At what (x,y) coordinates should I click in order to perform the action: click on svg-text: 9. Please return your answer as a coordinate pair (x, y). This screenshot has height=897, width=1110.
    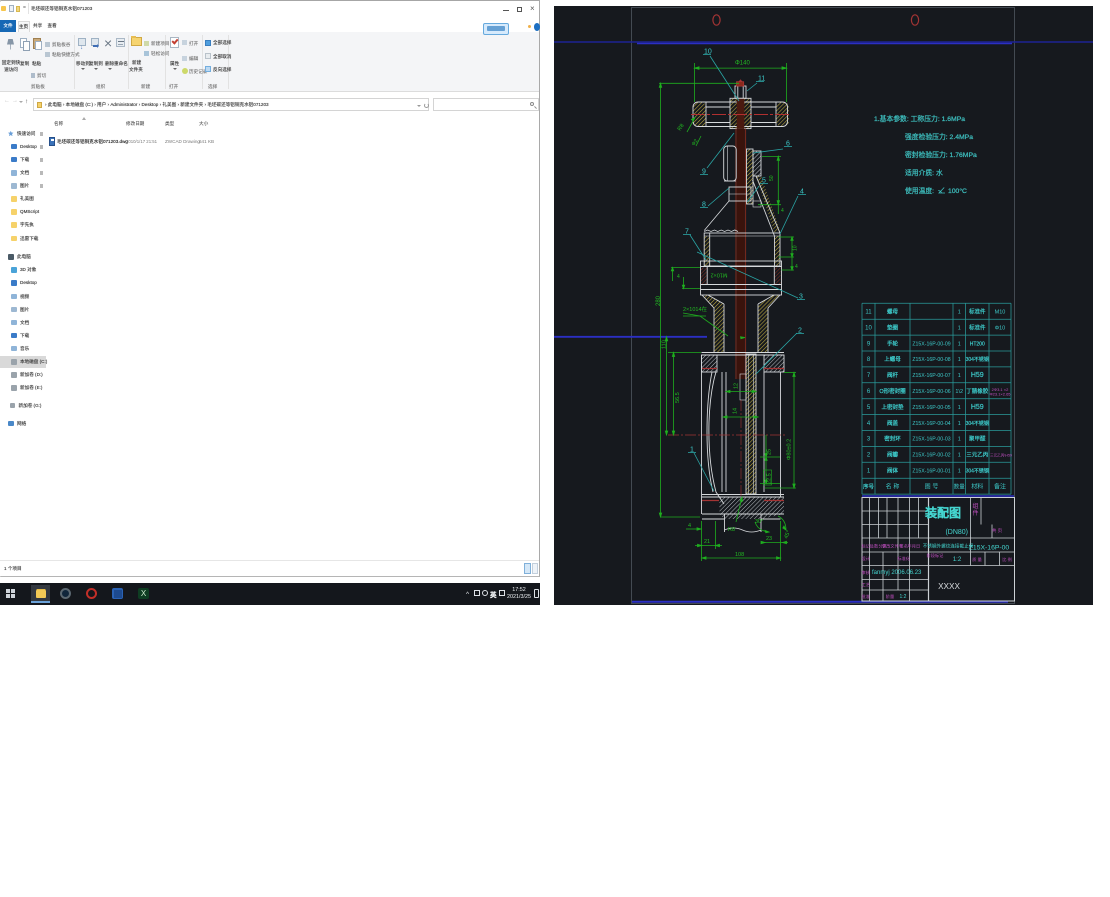
    Looking at the image, I should click on (704, 172).